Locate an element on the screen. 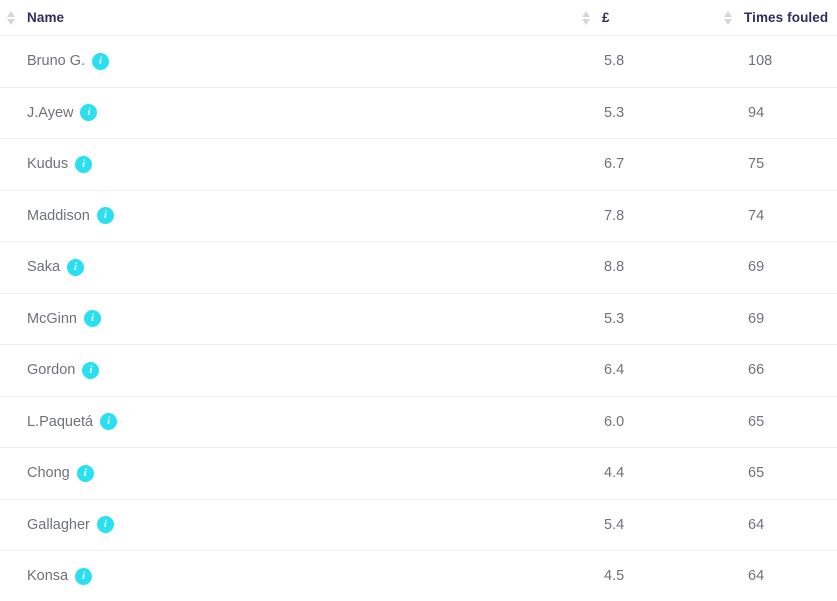 Image resolution: width=837 pixels, height=601 pixels. cell-times-fouled: 66 is located at coordinates (756, 370).